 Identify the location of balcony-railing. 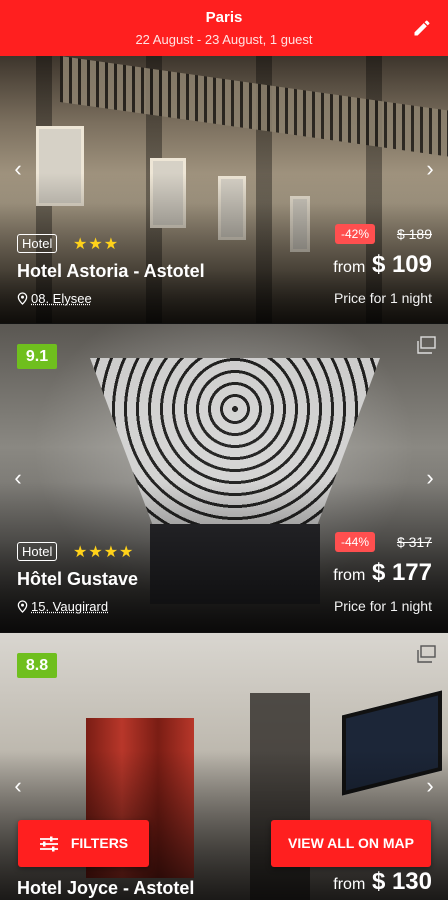
(254, 106).